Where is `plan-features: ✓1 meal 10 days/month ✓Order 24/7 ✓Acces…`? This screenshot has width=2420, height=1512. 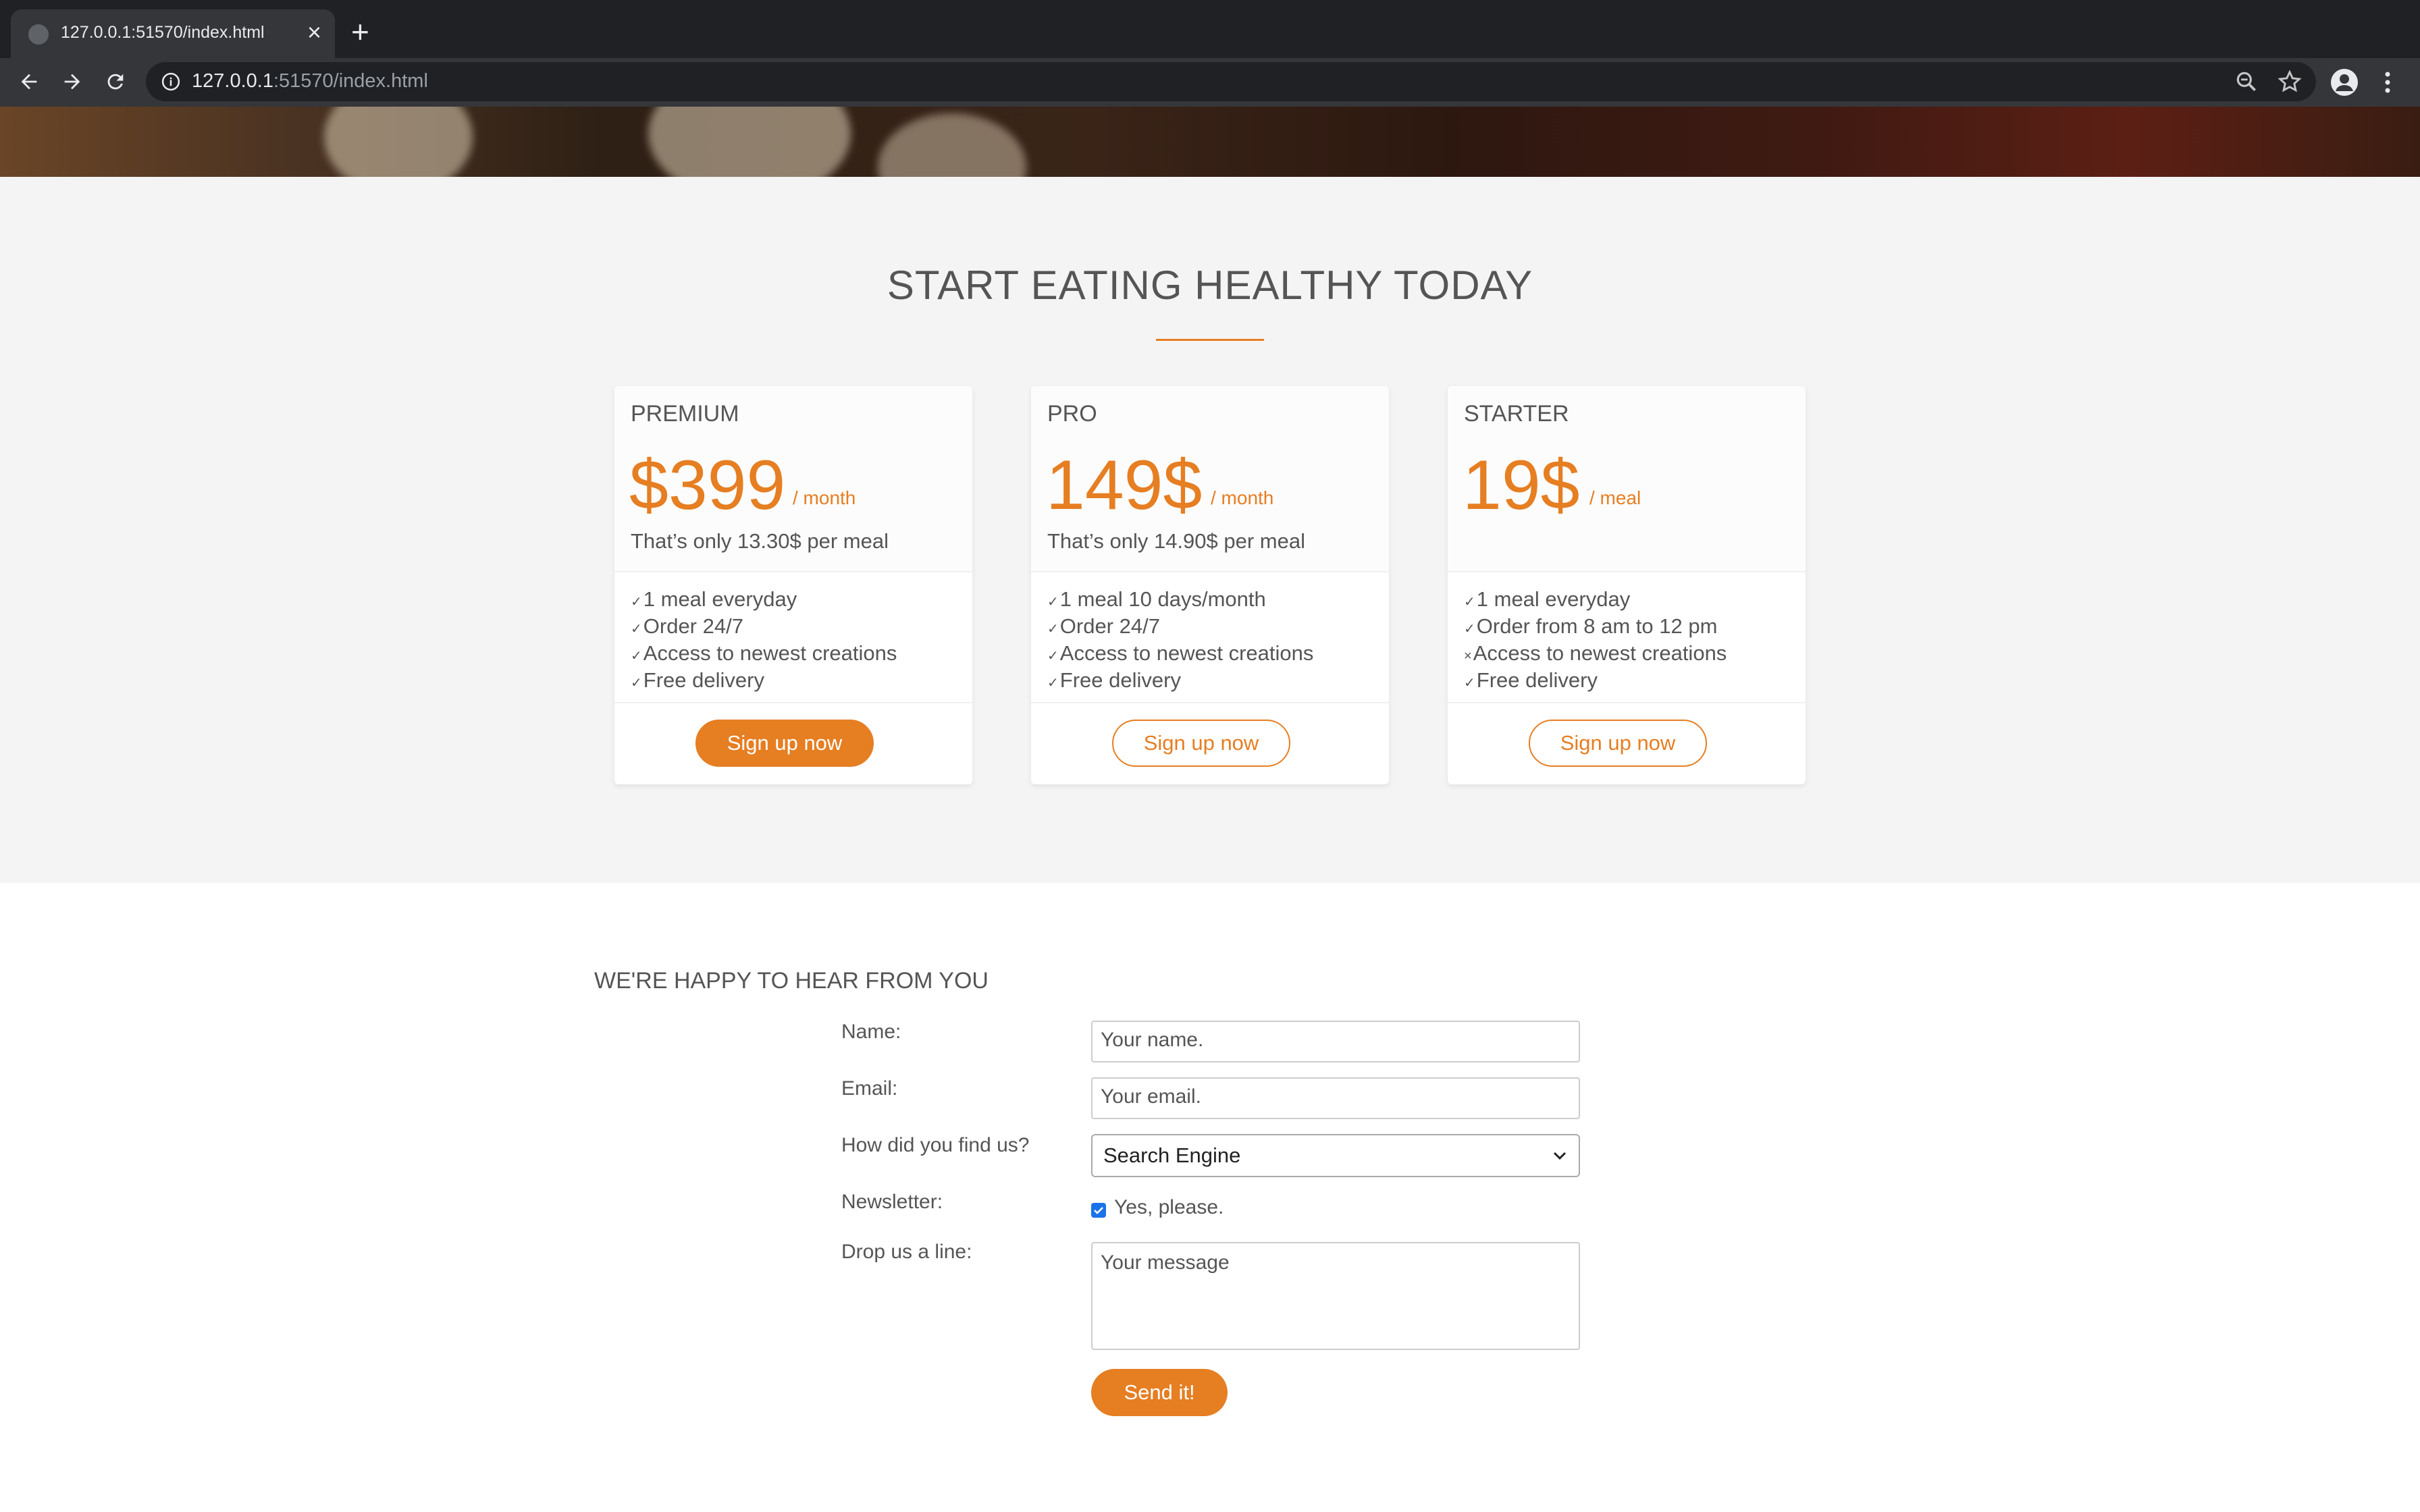 plan-features: ✓1 meal 10 days/month ✓Order 24/7 ✓Acces… is located at coordinates (1212, 641).